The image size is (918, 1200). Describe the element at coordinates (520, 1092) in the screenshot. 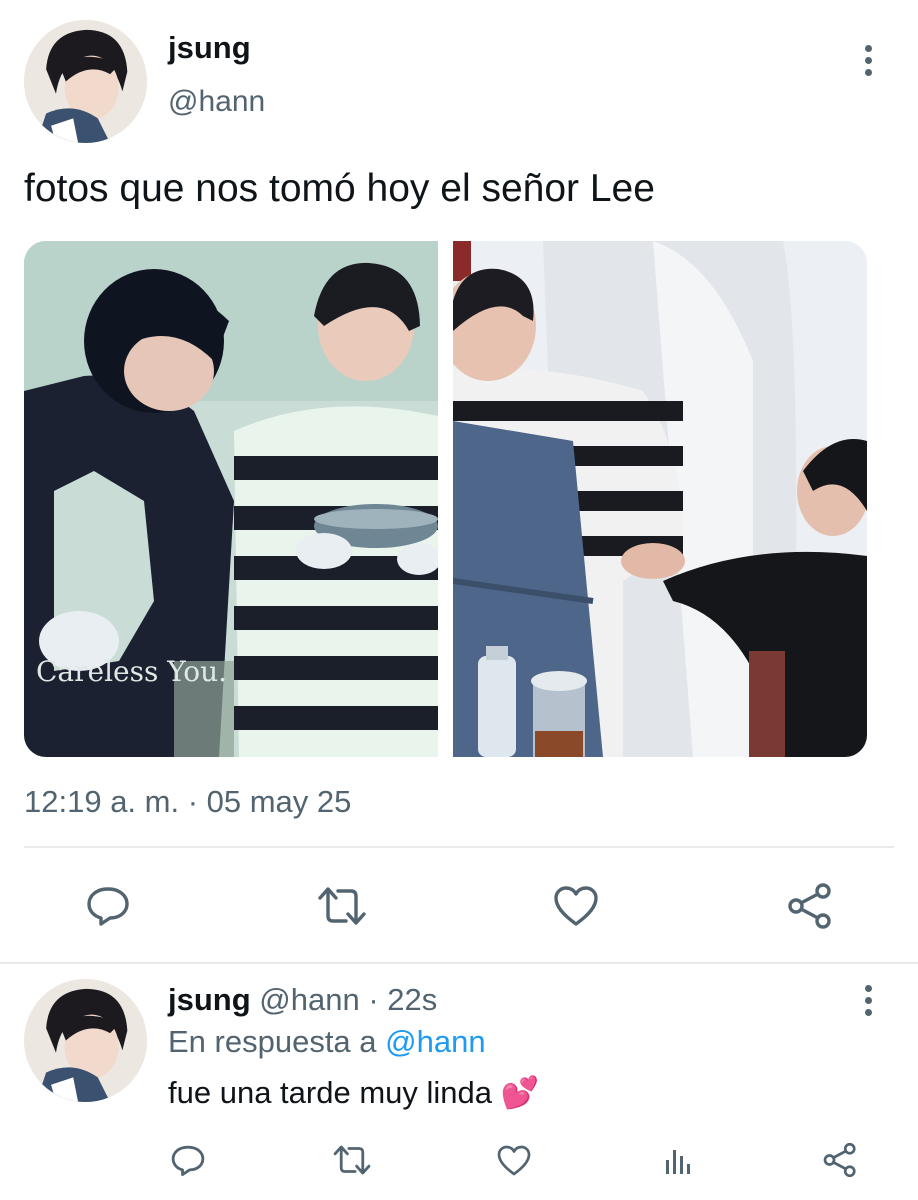

I see `two-hearts-emoji: 💕` at that location.